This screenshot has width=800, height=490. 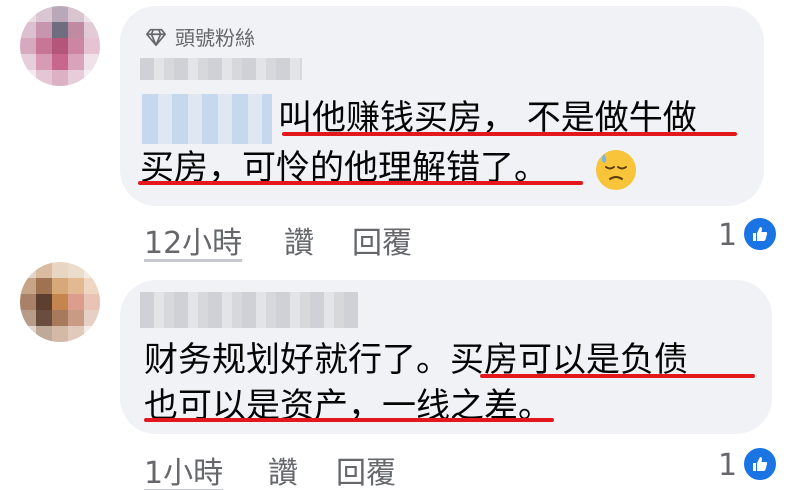 What do you see at coordinates (193, 240) in the screenshot?
I see `comment-timestamp: 12小時` at bounding box center [193, 240].